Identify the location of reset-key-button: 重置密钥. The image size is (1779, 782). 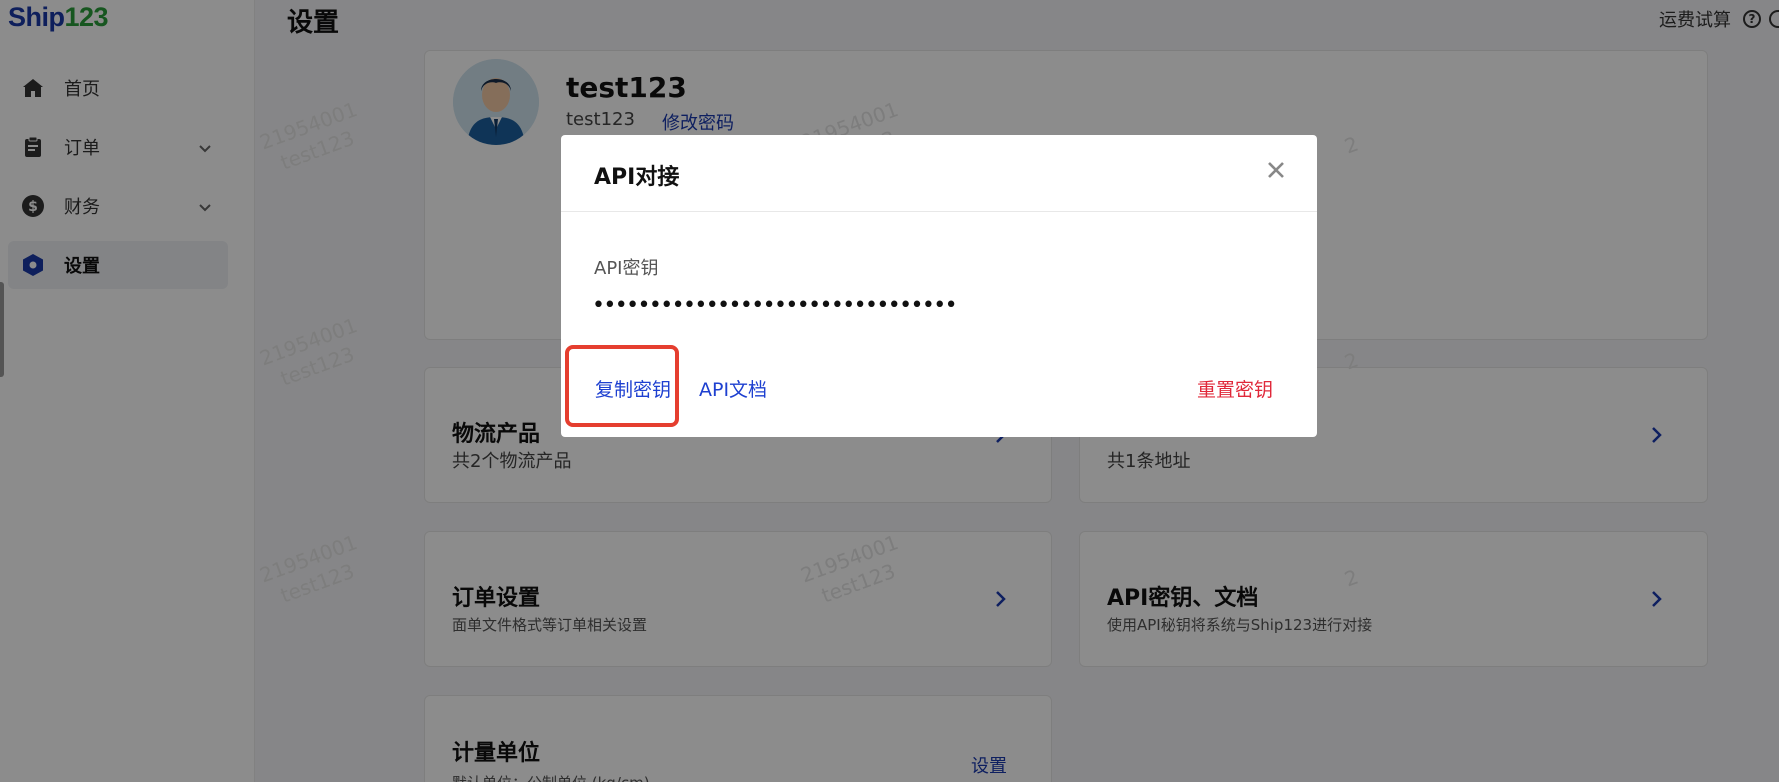
(1235, 388).